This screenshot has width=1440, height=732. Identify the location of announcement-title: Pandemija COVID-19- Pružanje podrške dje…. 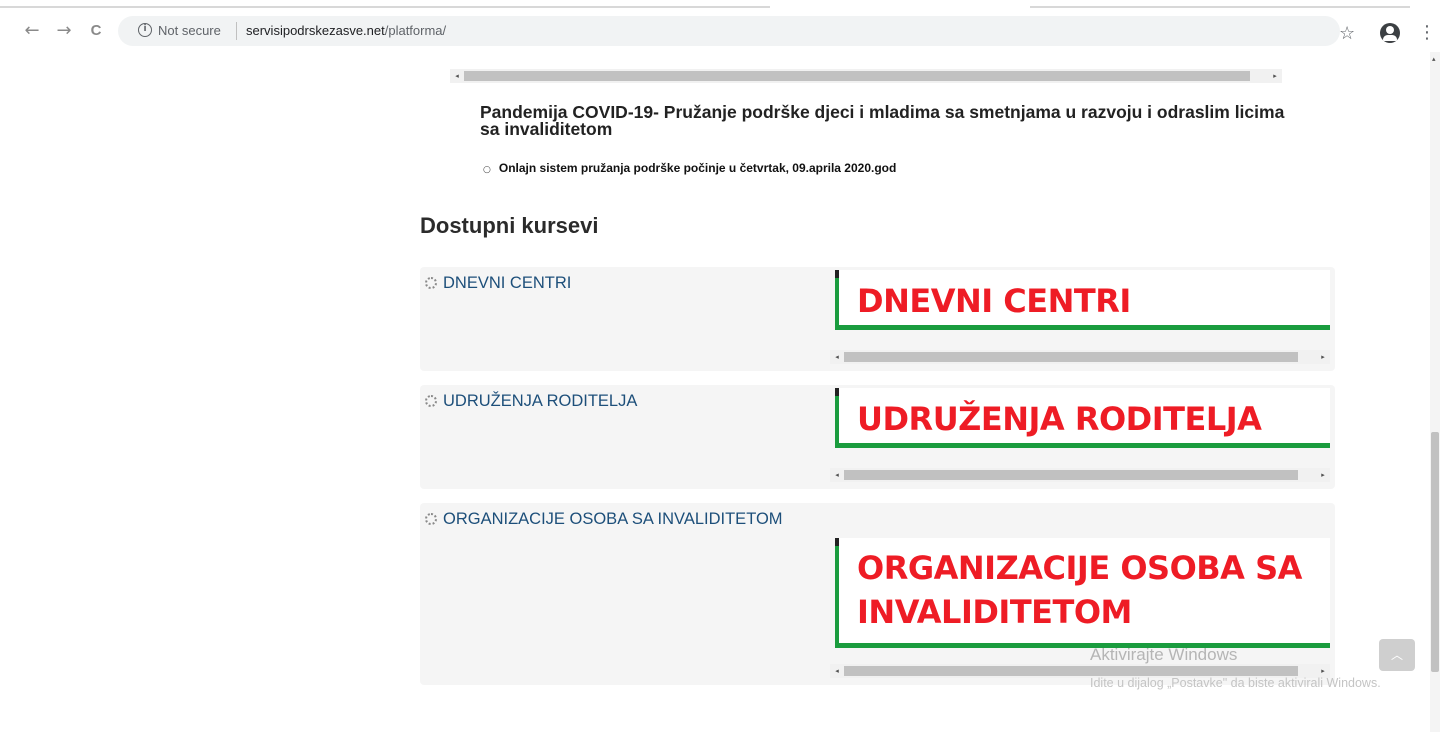
(882, 120).